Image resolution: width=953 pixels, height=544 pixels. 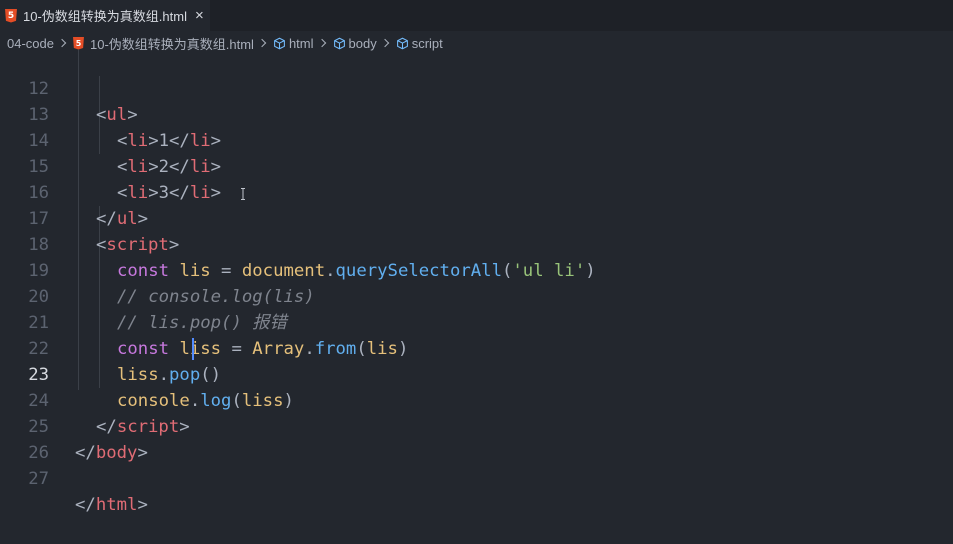 What do you see at coordinates (476, 399) in the screenshot?
I see `code-line: 24 </script>` at bounding box center [476, 399].